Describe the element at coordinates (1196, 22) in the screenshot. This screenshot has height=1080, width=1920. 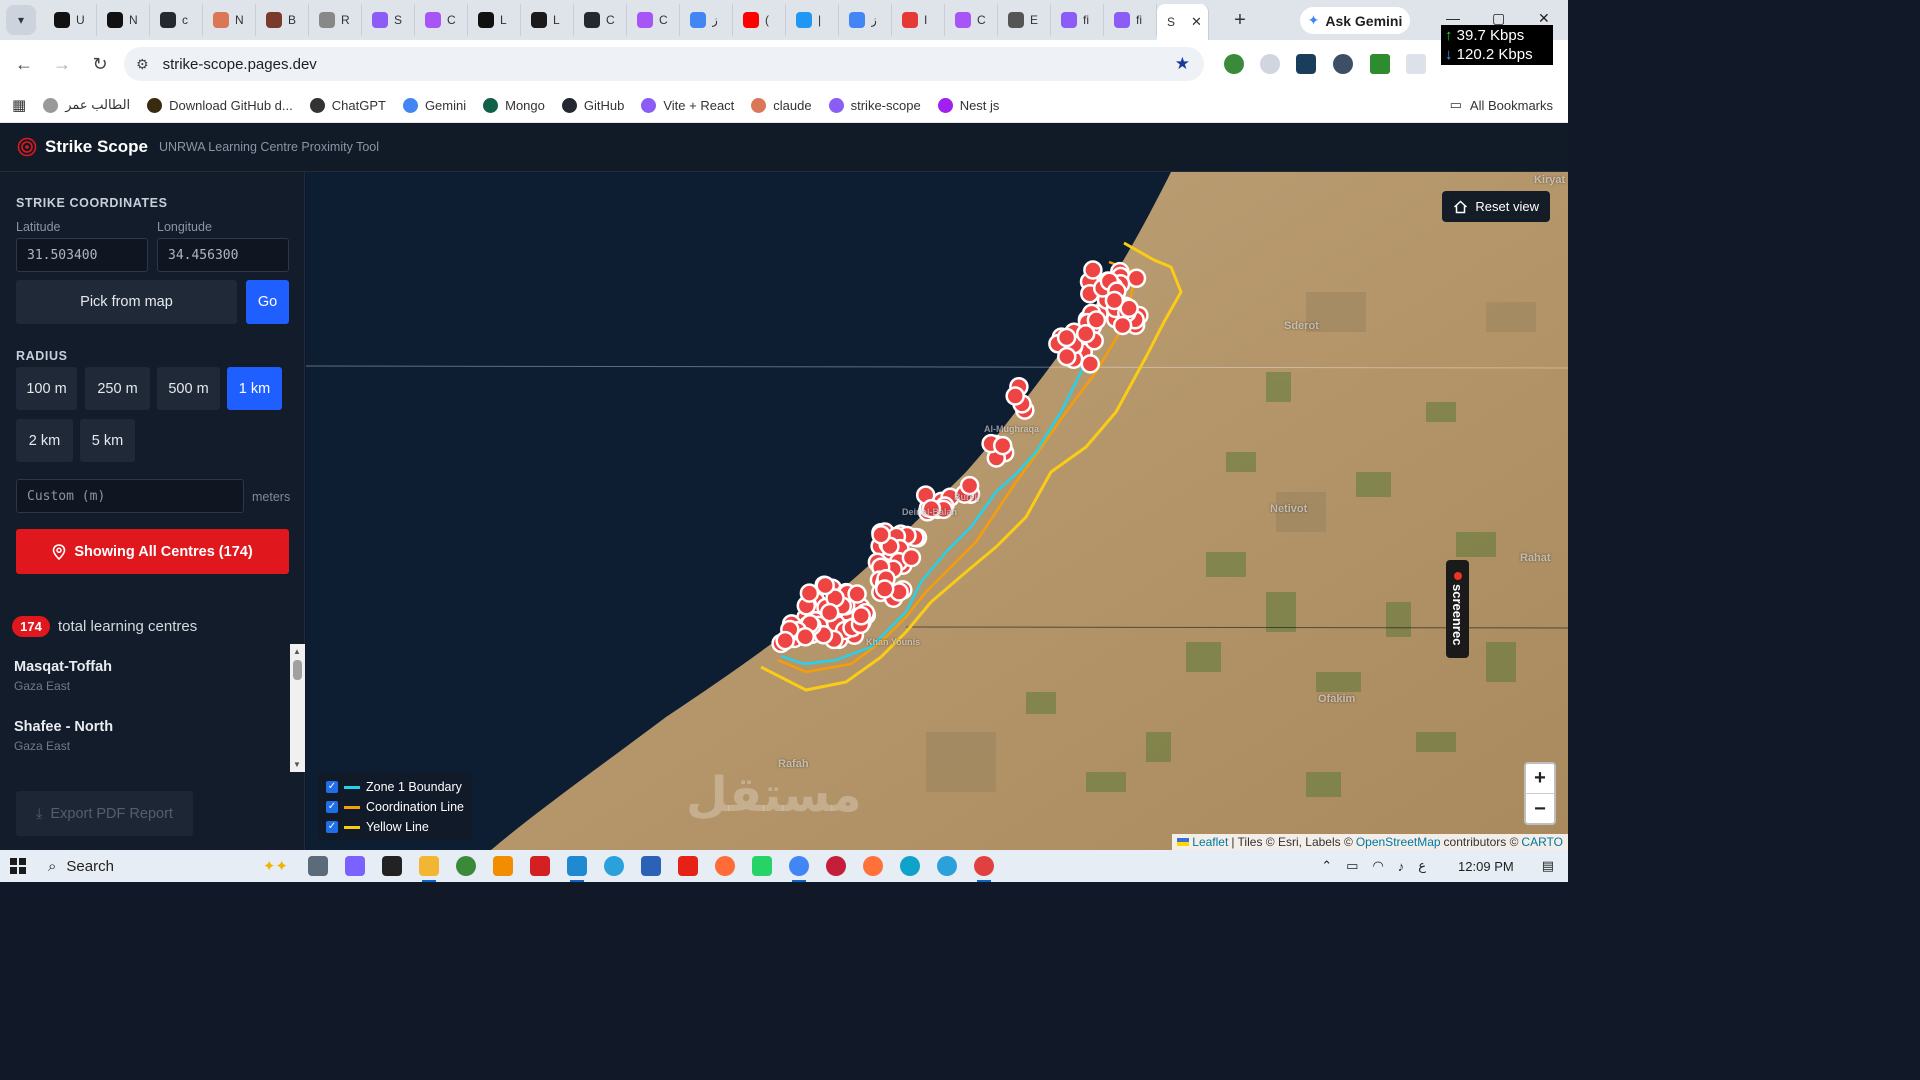
I see `close-tab-icon: ✕` at that location.